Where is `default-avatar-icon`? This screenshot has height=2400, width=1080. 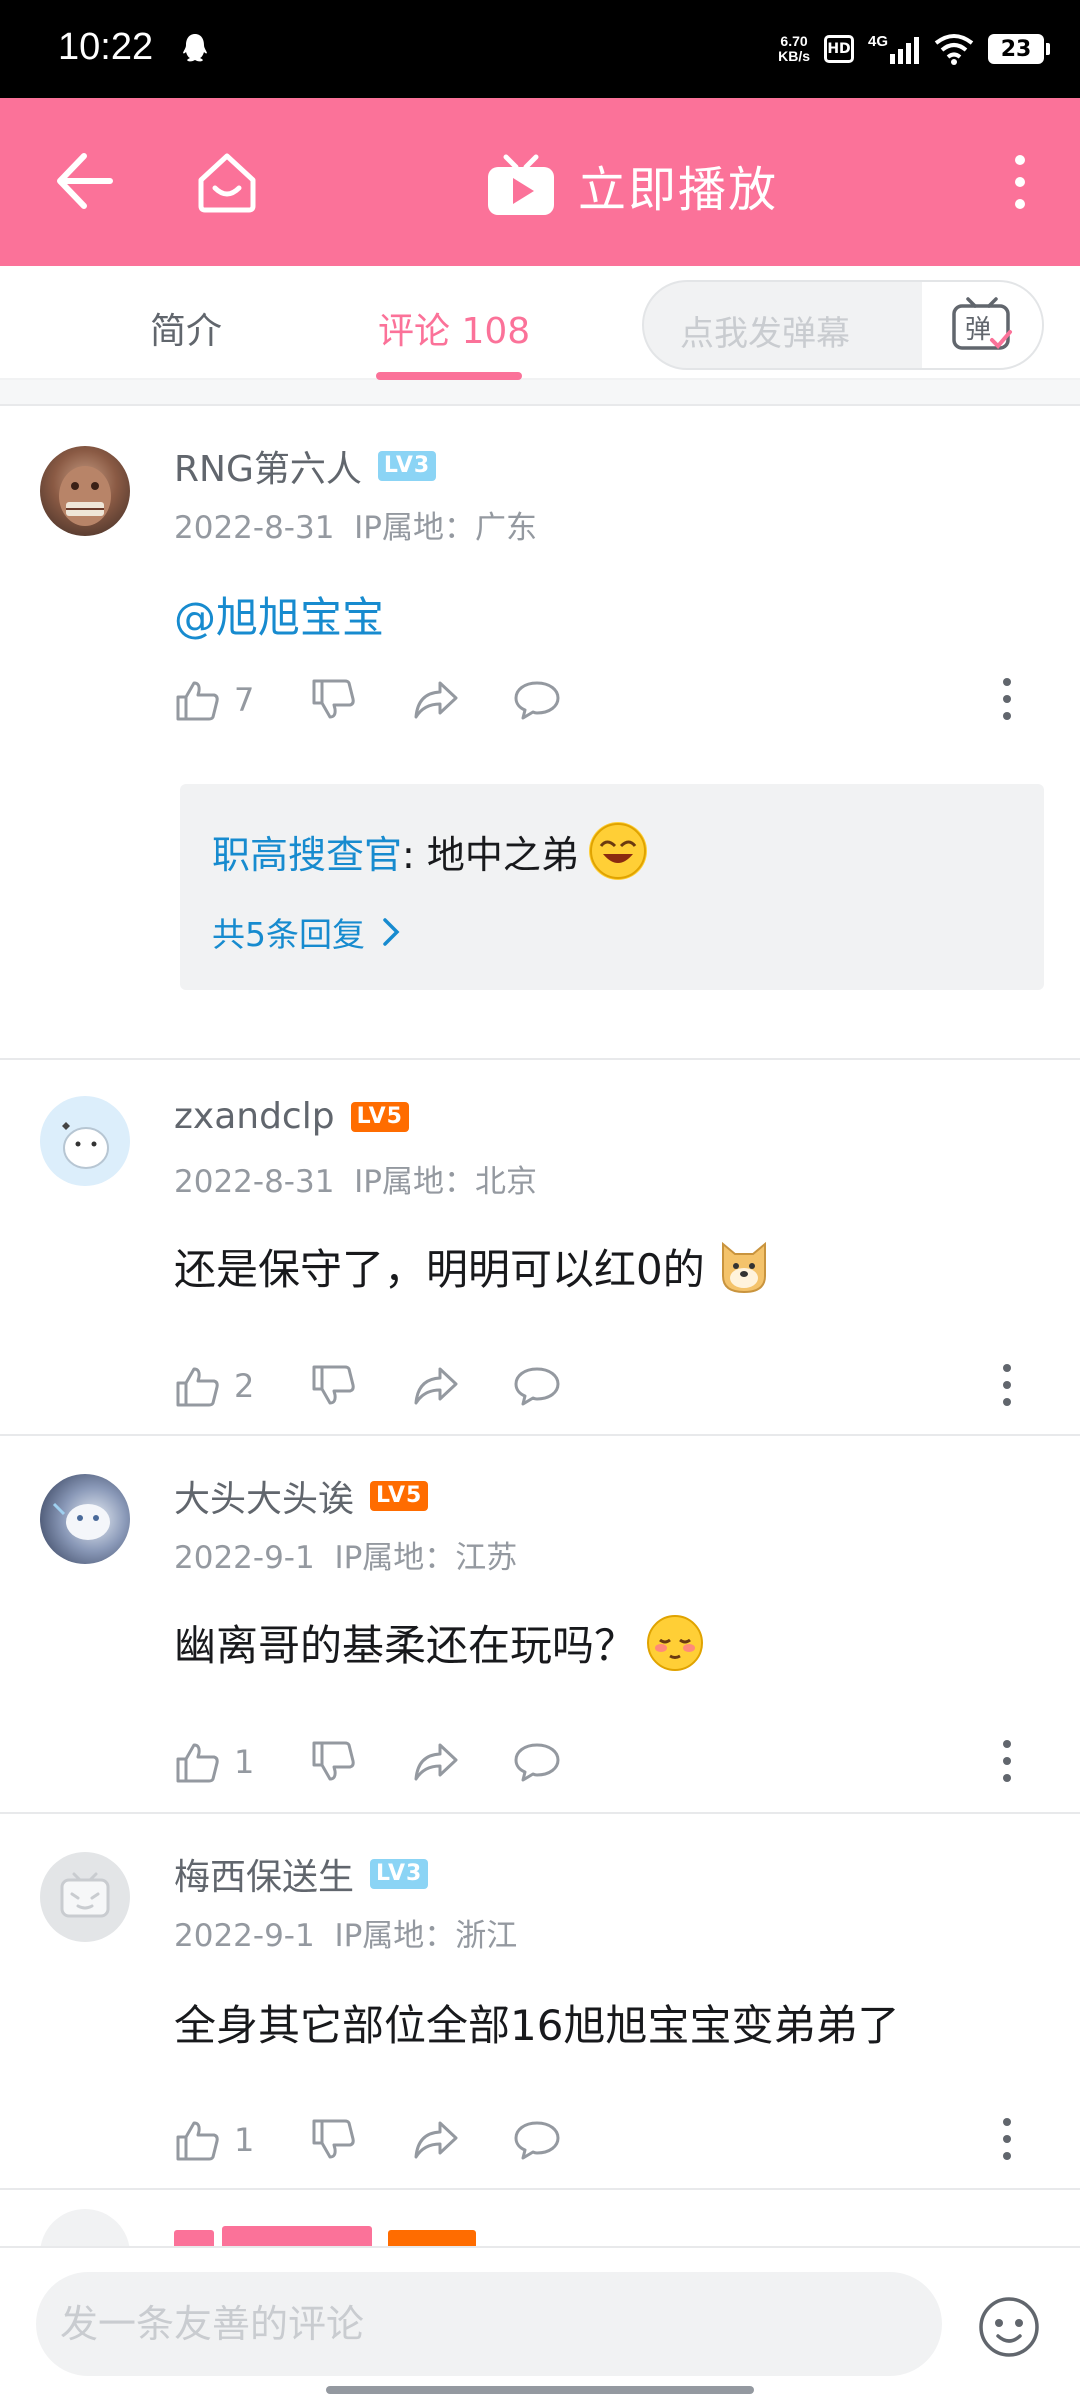 default-avatar-icon is located at coordinates (85, 1895).